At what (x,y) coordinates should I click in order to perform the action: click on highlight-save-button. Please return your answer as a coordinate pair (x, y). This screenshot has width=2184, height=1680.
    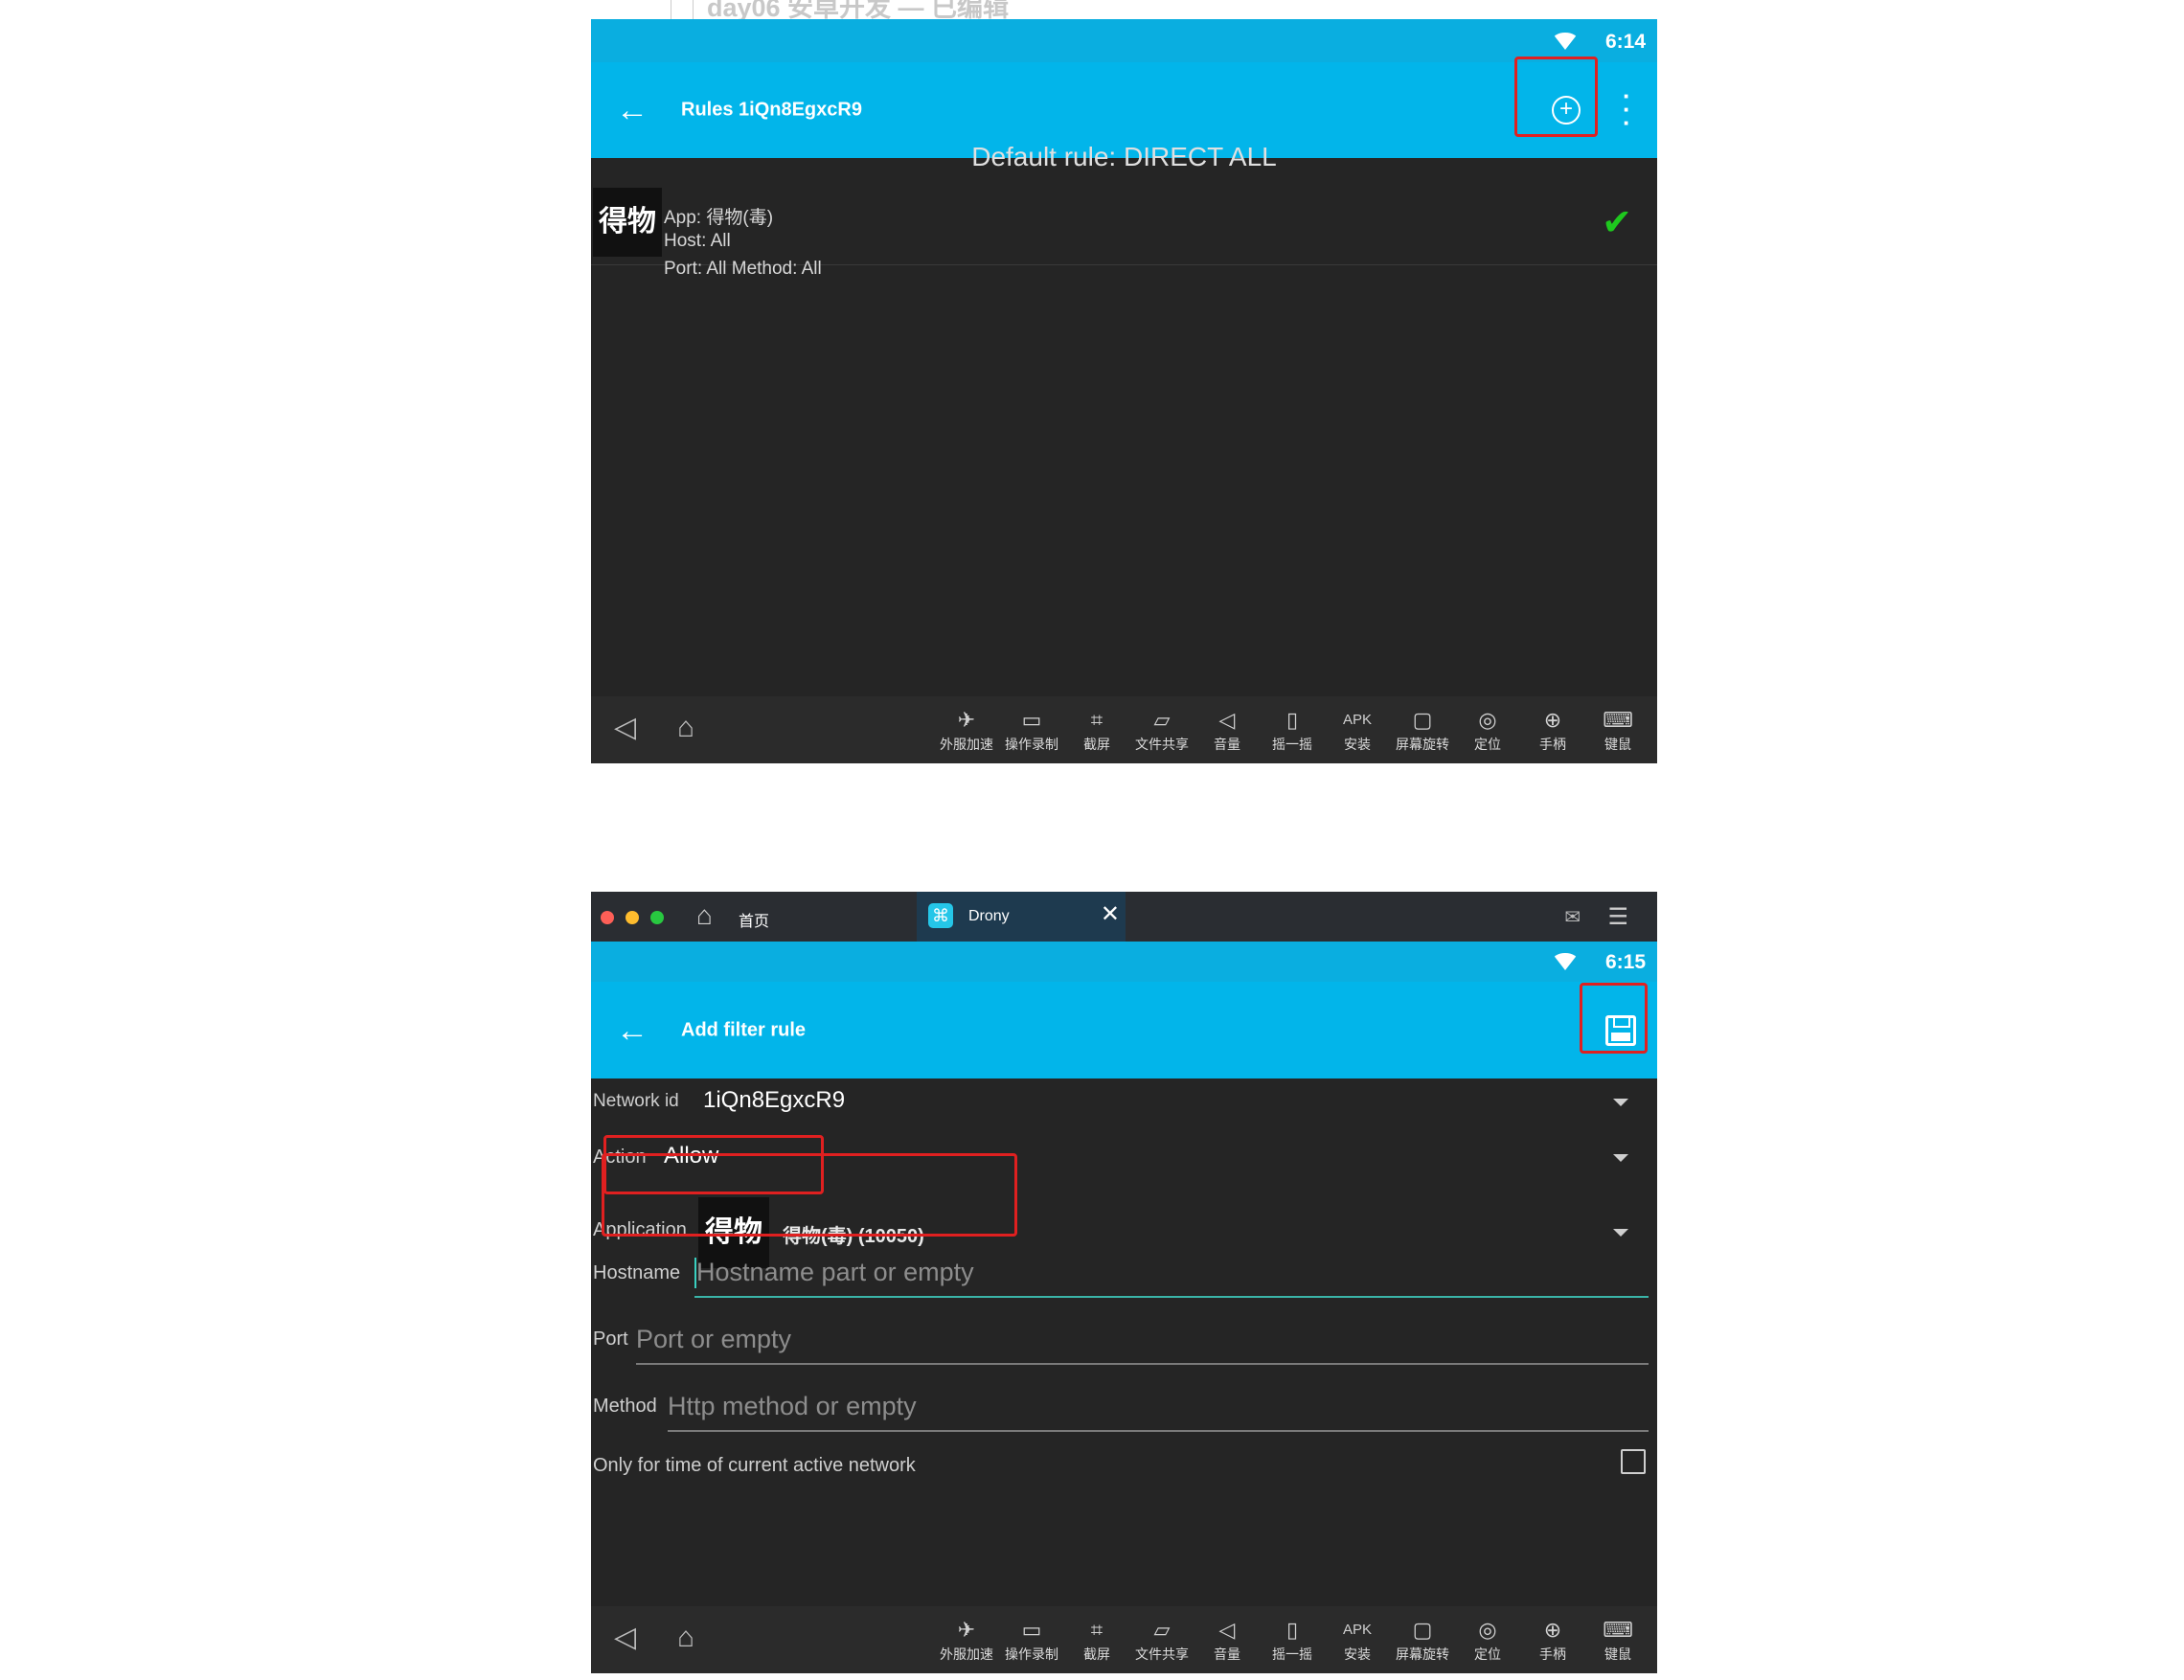
    Looking at the image, I should click on (1614, 1018).